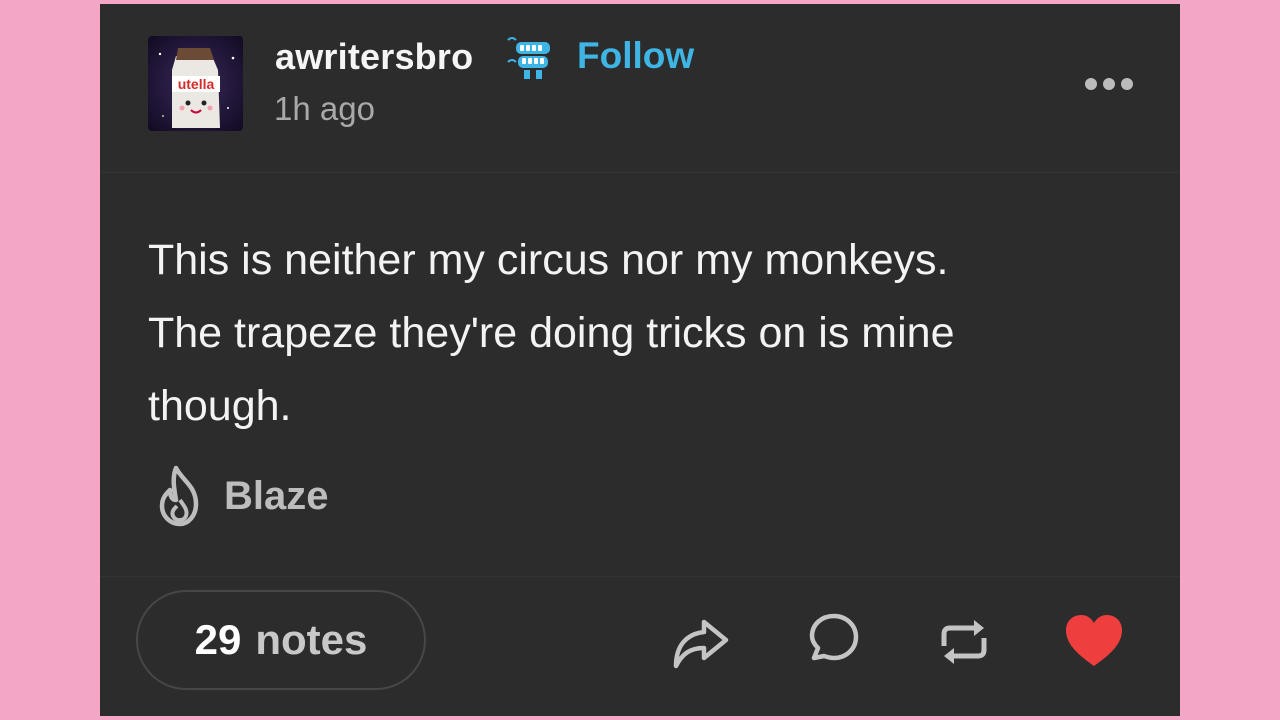 This screenshot has height=720, width=1280. Describe the element at coordinates (964, 642) in the screenshot. I see `reblog-icon` at that location.